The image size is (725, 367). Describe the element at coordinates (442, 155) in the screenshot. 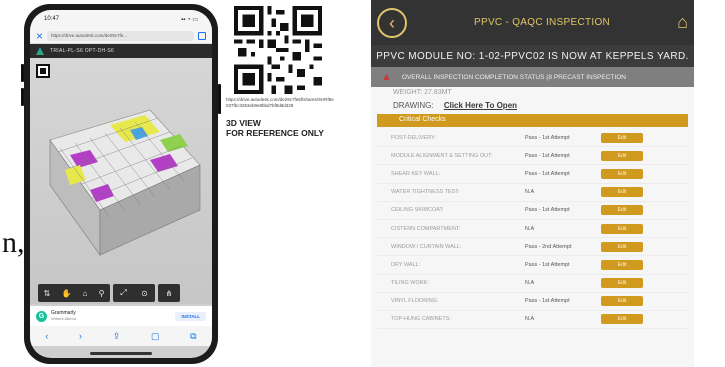

I see `check-label: MODULE ALIGNMENT & SETTING OUT:` at that location.